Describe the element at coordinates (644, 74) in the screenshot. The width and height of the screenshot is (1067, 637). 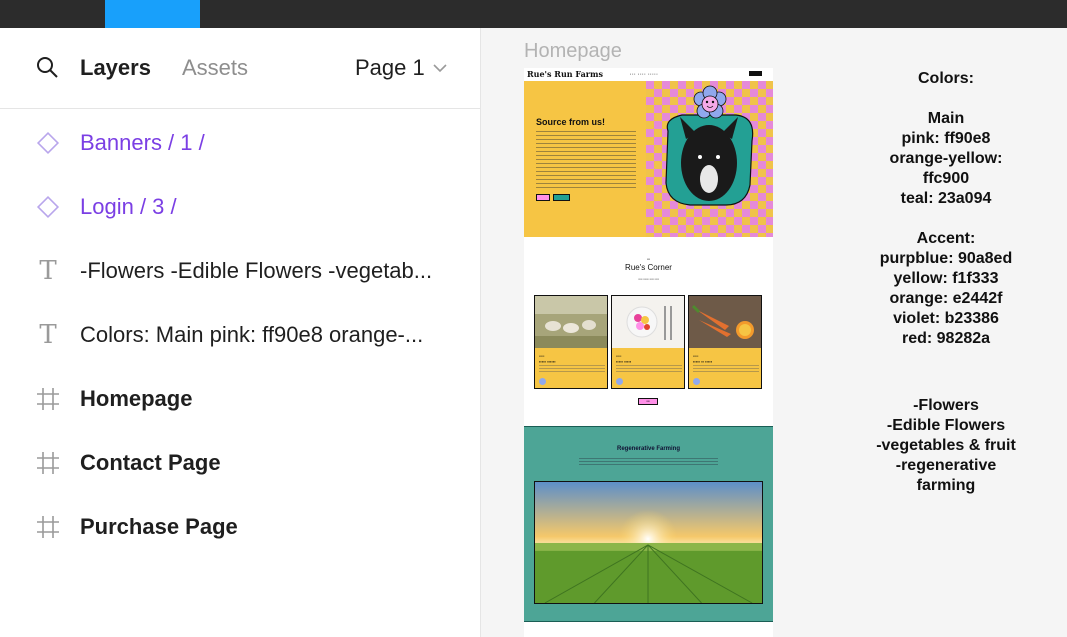
I see `homepage-nav-links: ▪▪▪ ▪▪▪▪ ▪▪▪▪▪` at that location.